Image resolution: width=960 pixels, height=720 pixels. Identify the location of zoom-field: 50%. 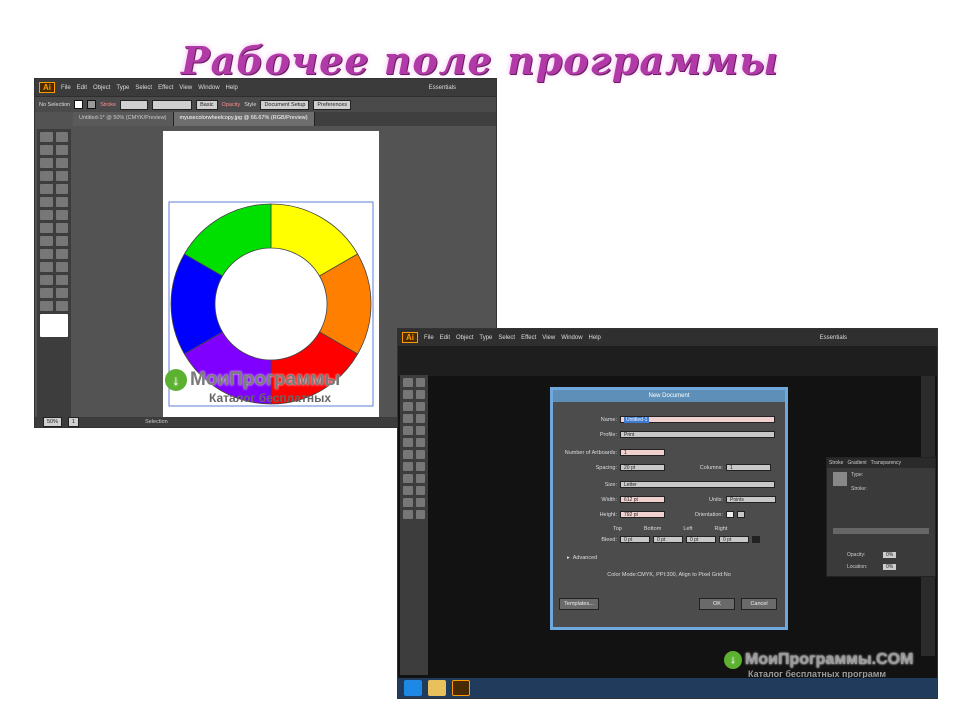
(53, 422).